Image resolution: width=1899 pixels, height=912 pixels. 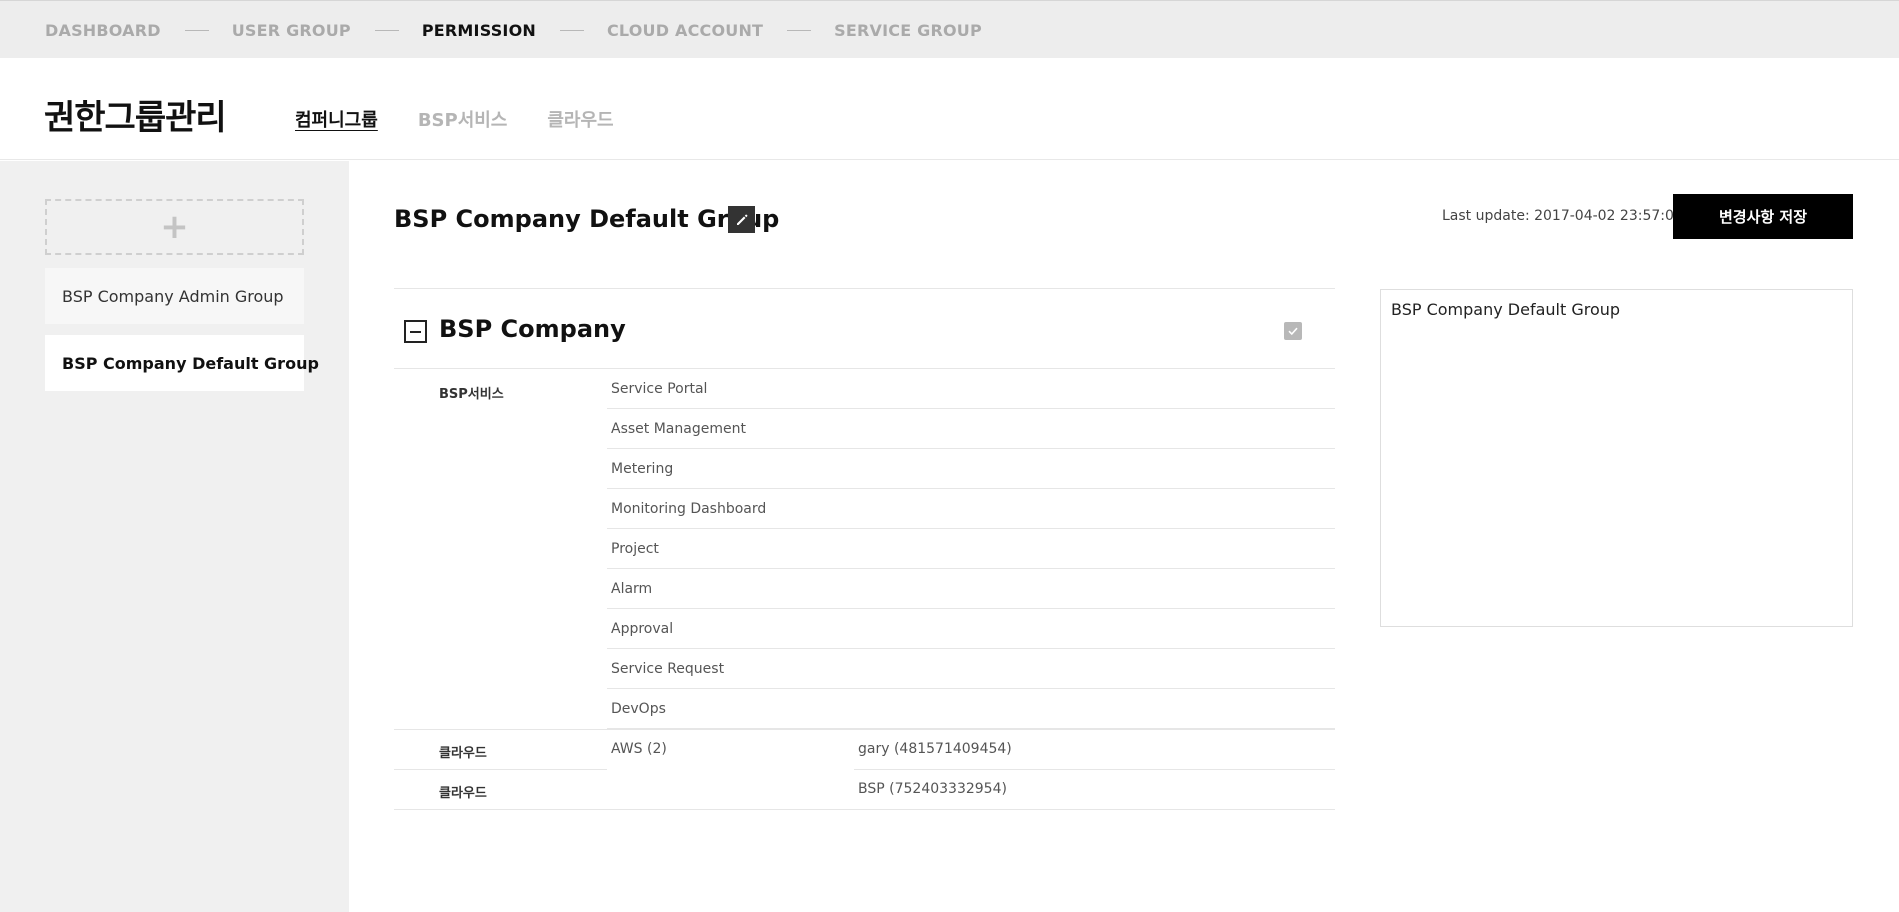 I want to click on company-checkbox, so click(x=1293, y=331).